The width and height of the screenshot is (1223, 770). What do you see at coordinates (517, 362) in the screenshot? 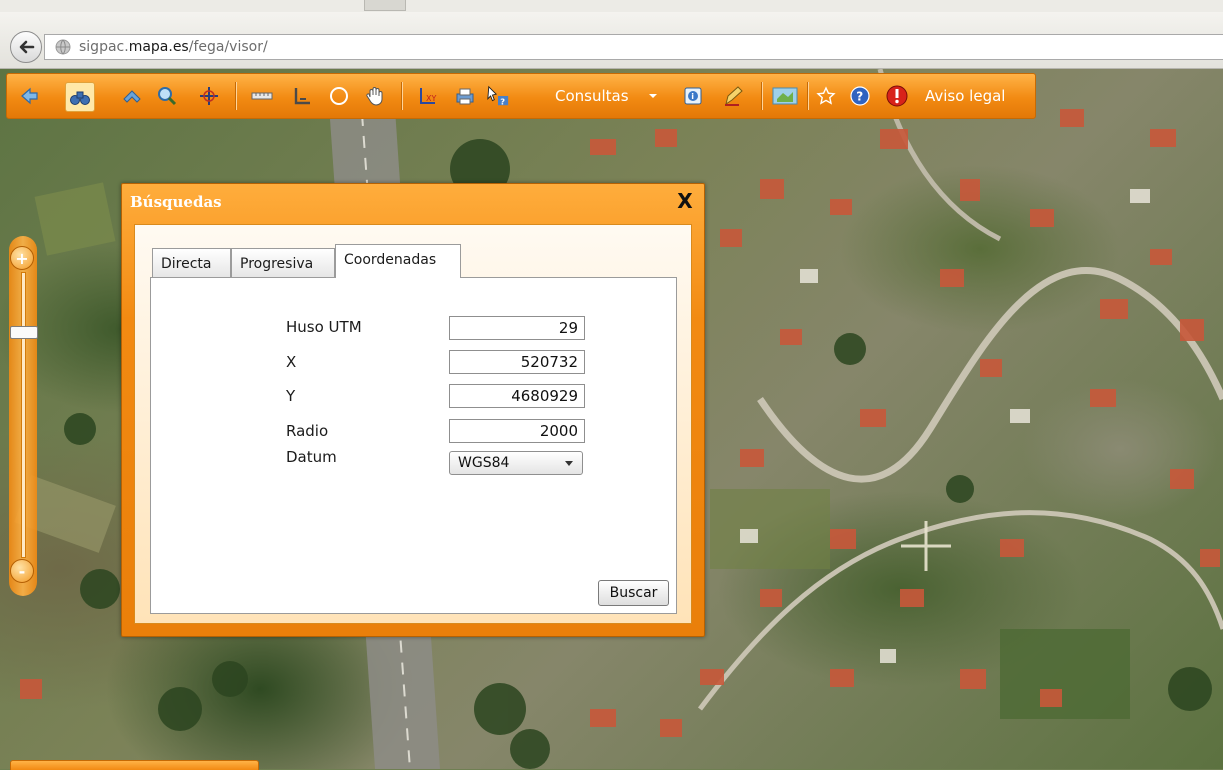
I see `x-input` at bounding box center [517, 362].